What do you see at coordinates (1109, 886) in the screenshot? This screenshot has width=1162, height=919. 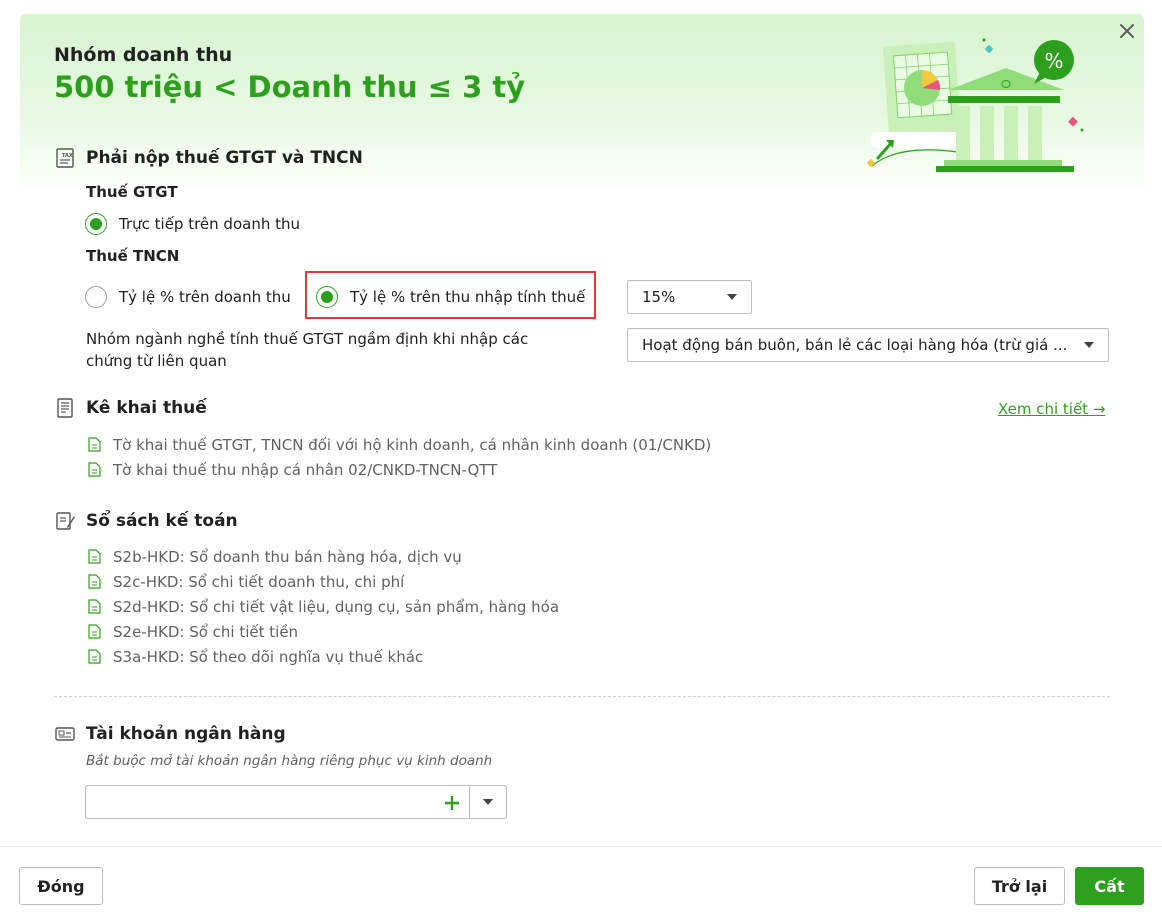 I see `save-button: Cất` at bounding box center [1109, 886].